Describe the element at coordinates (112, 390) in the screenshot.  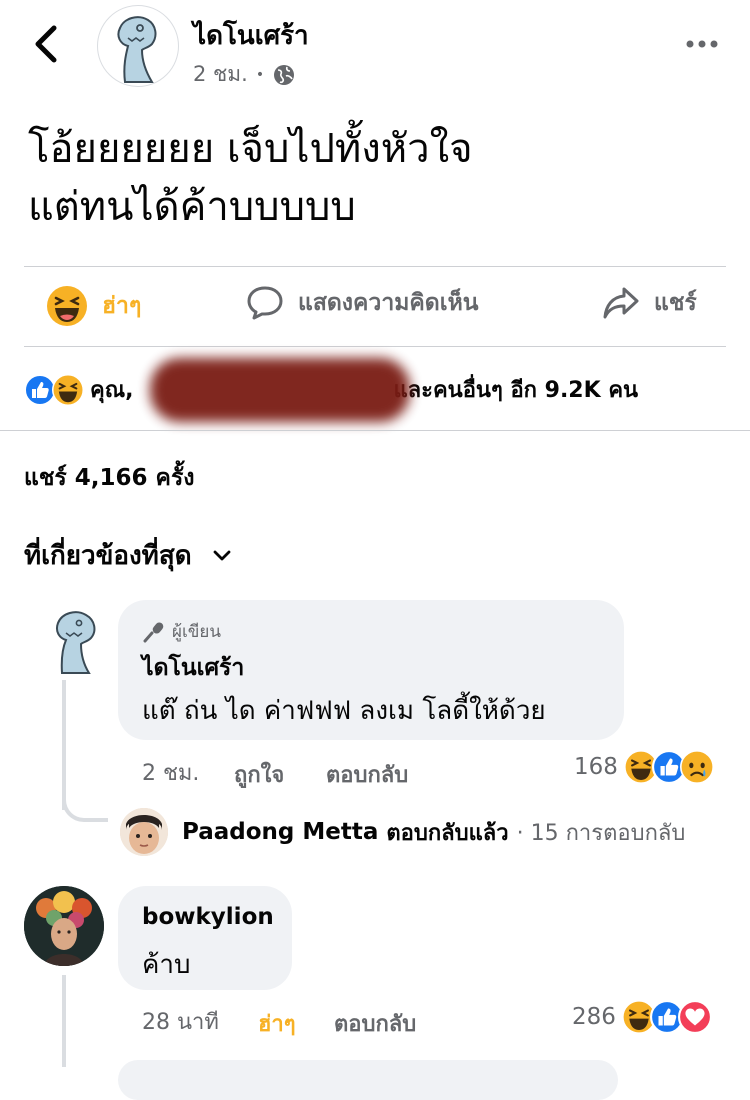
I see `reaction-you: คุณ,` at that location.